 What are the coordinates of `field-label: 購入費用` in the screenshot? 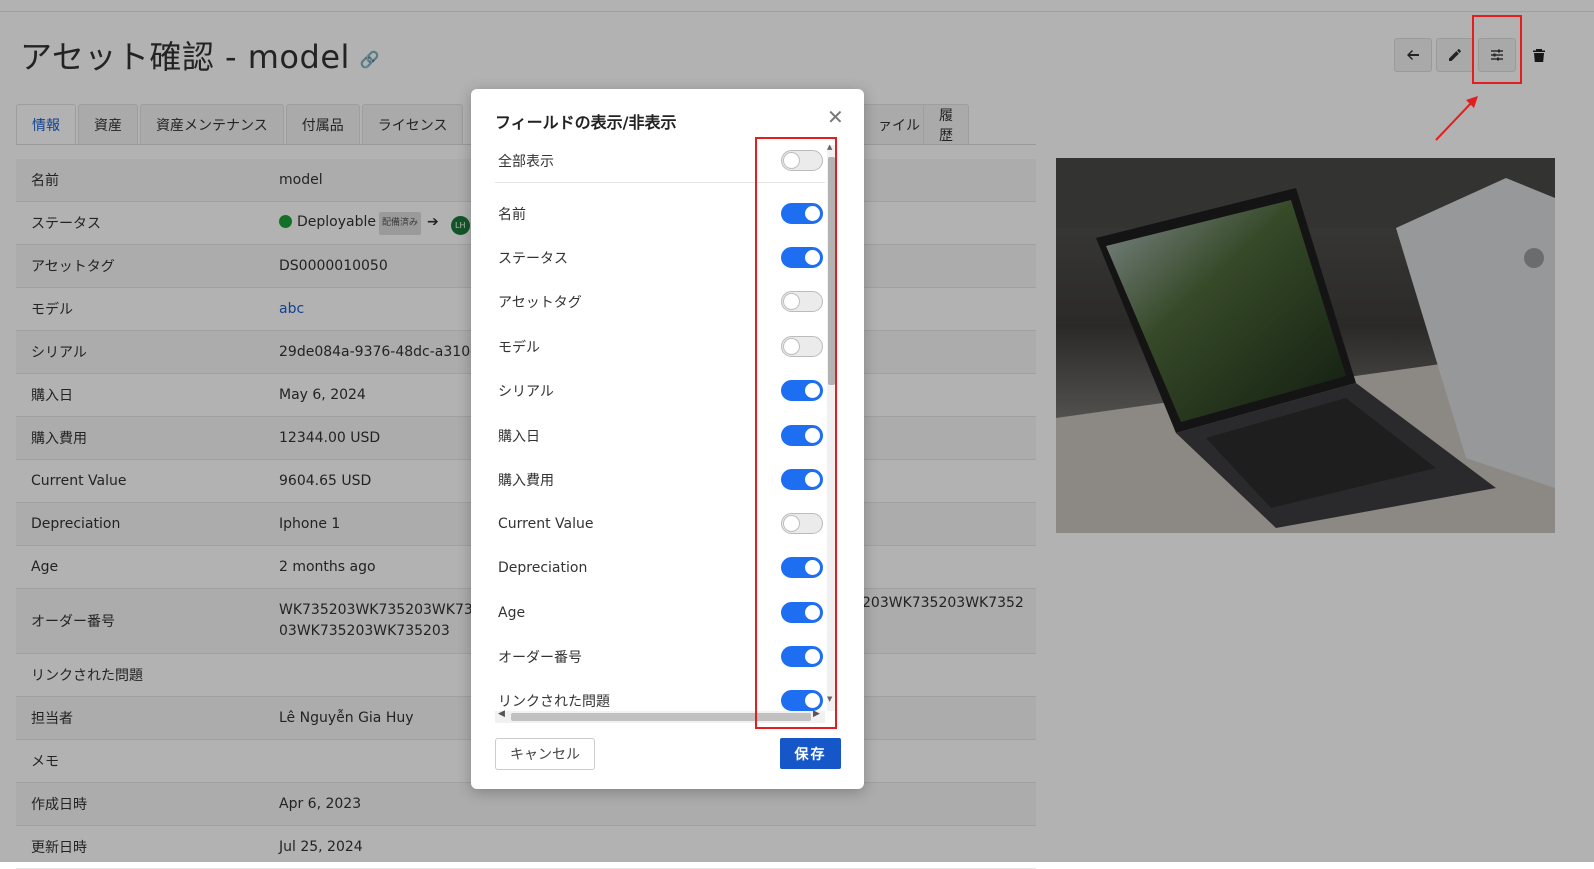 It's located at (526, 480).